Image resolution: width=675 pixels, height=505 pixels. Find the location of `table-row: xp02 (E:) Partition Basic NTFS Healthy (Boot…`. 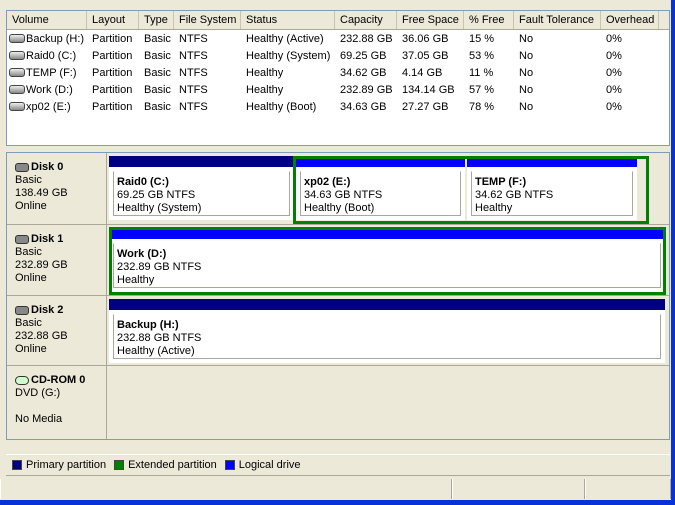

table-row: xp02 (E:) Partition Basic NTFS Healthy (Boot… is located at coordinates (338, 106).